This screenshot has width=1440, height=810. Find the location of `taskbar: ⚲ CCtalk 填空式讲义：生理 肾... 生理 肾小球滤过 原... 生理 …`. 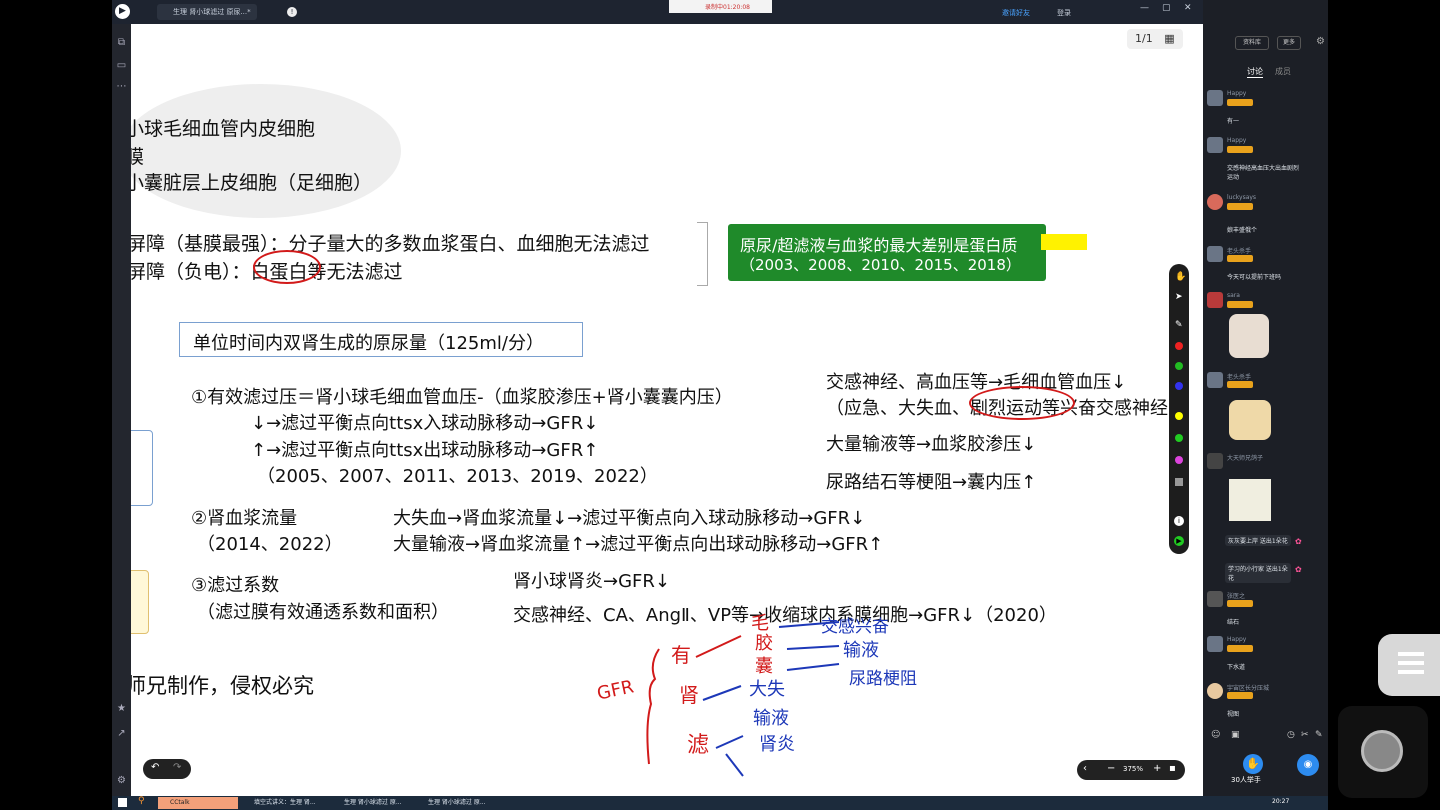

taskbar: ⚲ CCtalk 填空式讲义：生理 肾... 生理 肾小球滤过 原... 生理 … is located at coordinates (720, 803).